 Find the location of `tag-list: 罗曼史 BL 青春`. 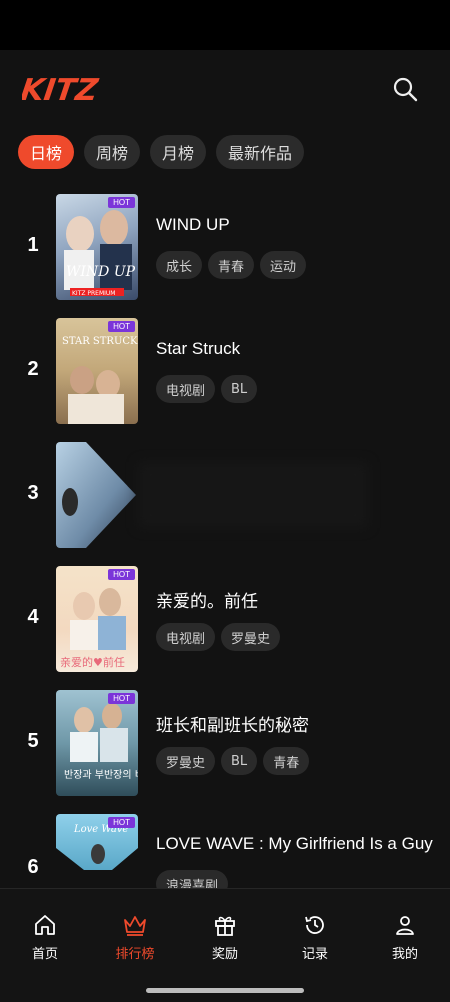

tag-list: 罗曼史 BL 青春 is located at coordinates (233, 761).